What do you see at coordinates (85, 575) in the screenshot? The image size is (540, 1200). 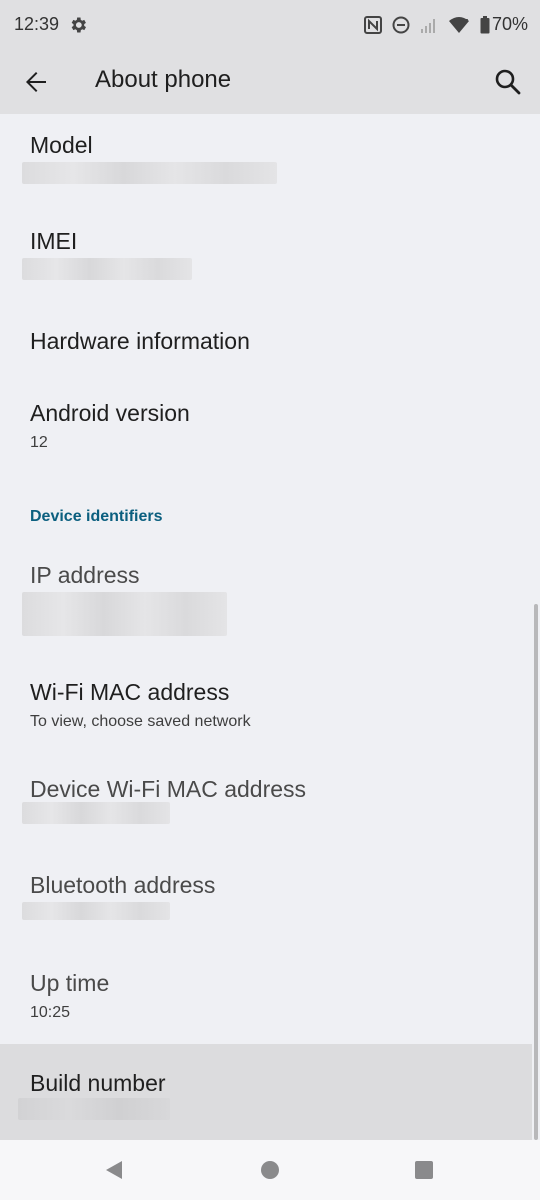 I see `item-title: IP address` at bounding box center [85, 575].